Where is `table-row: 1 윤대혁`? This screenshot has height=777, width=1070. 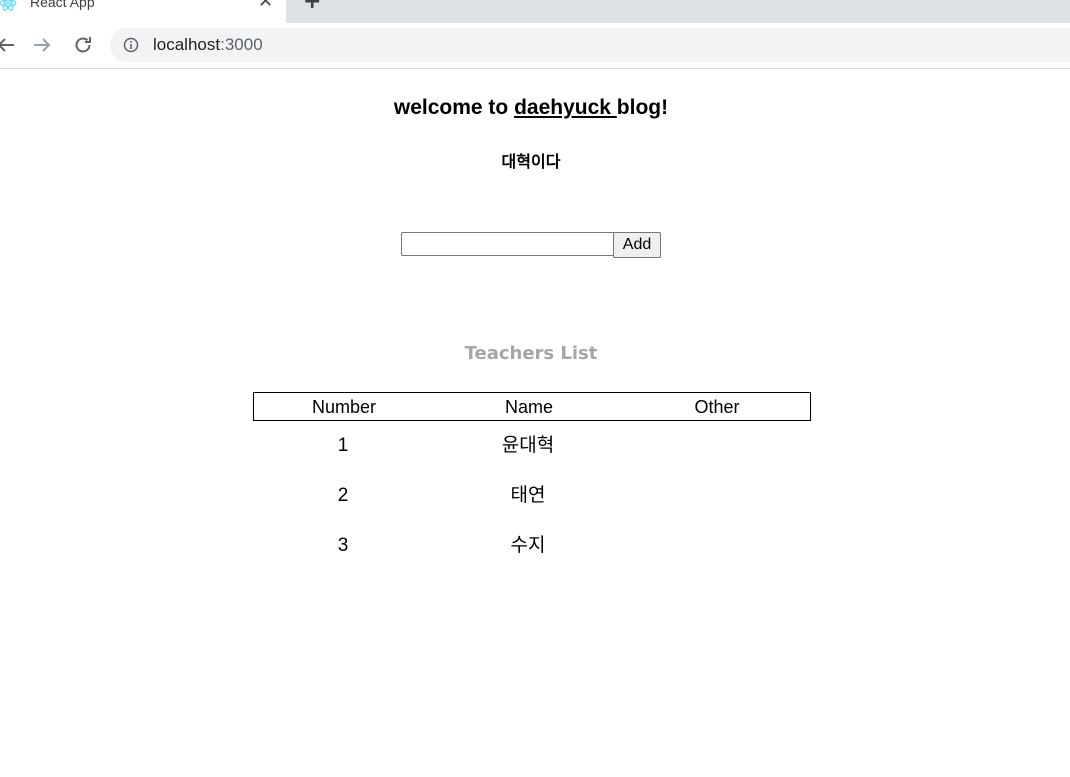
table-row: 1 윤대혁 is located at coordinates (531, 446).